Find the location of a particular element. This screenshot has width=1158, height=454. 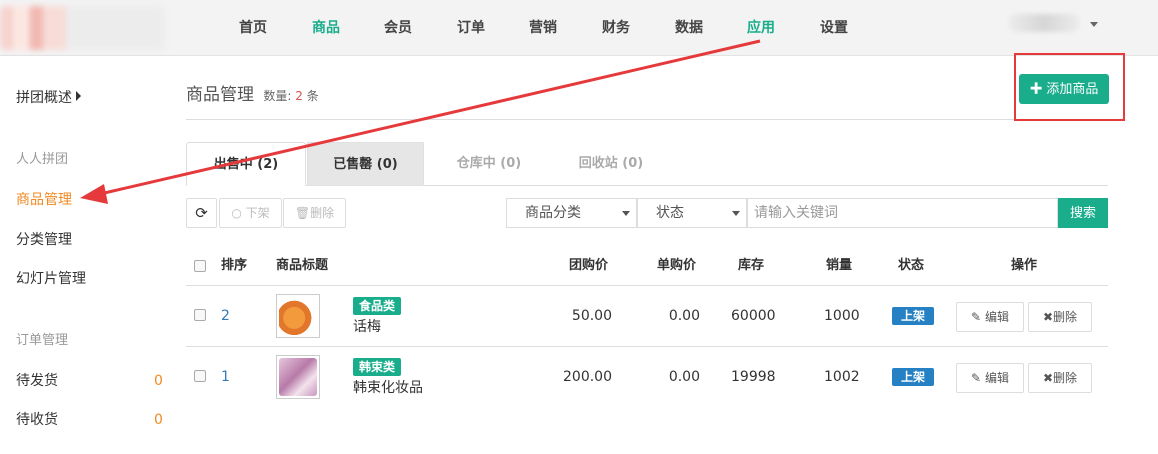

row-divider is located at coordinates (647, 346).